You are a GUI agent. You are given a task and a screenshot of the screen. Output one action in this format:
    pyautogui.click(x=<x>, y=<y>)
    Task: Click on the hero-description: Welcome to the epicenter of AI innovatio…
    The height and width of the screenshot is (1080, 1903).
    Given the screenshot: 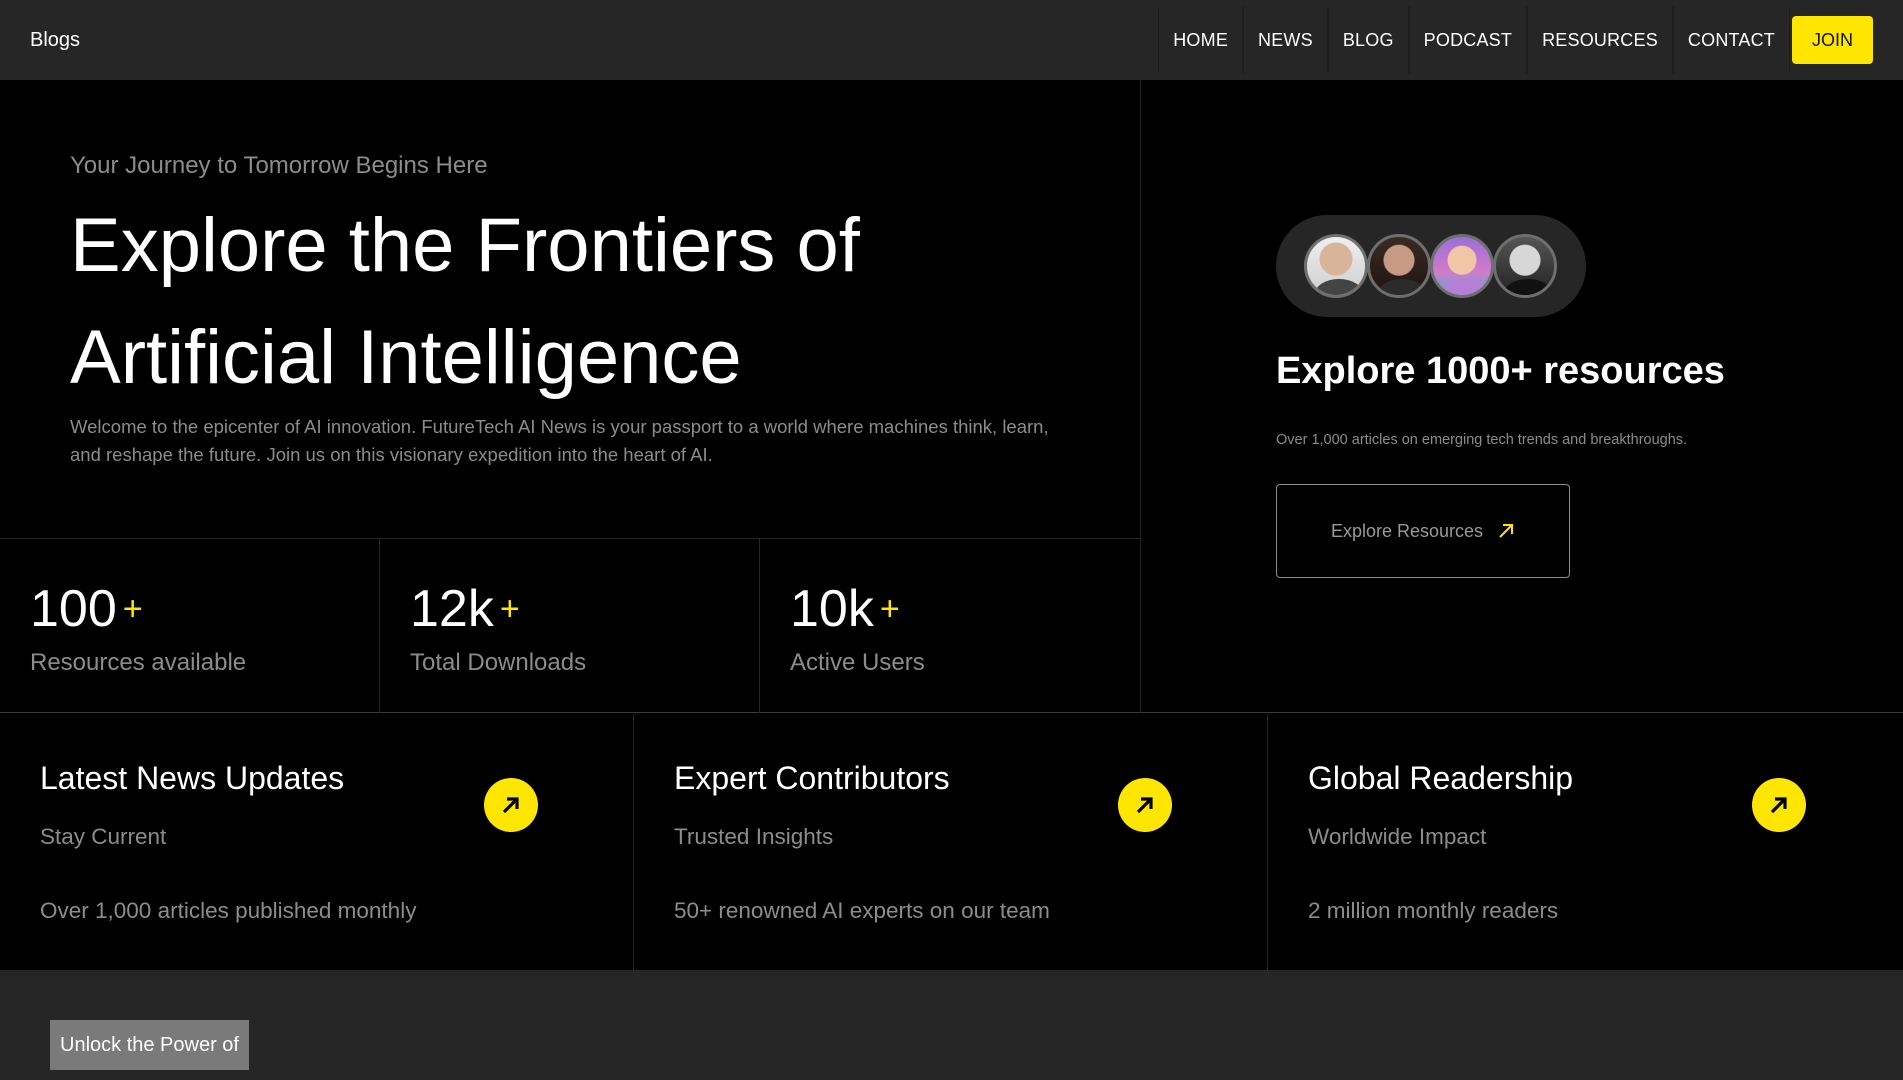 What is the action you would take?
    pyautogui.click(x=559, y=440)
    